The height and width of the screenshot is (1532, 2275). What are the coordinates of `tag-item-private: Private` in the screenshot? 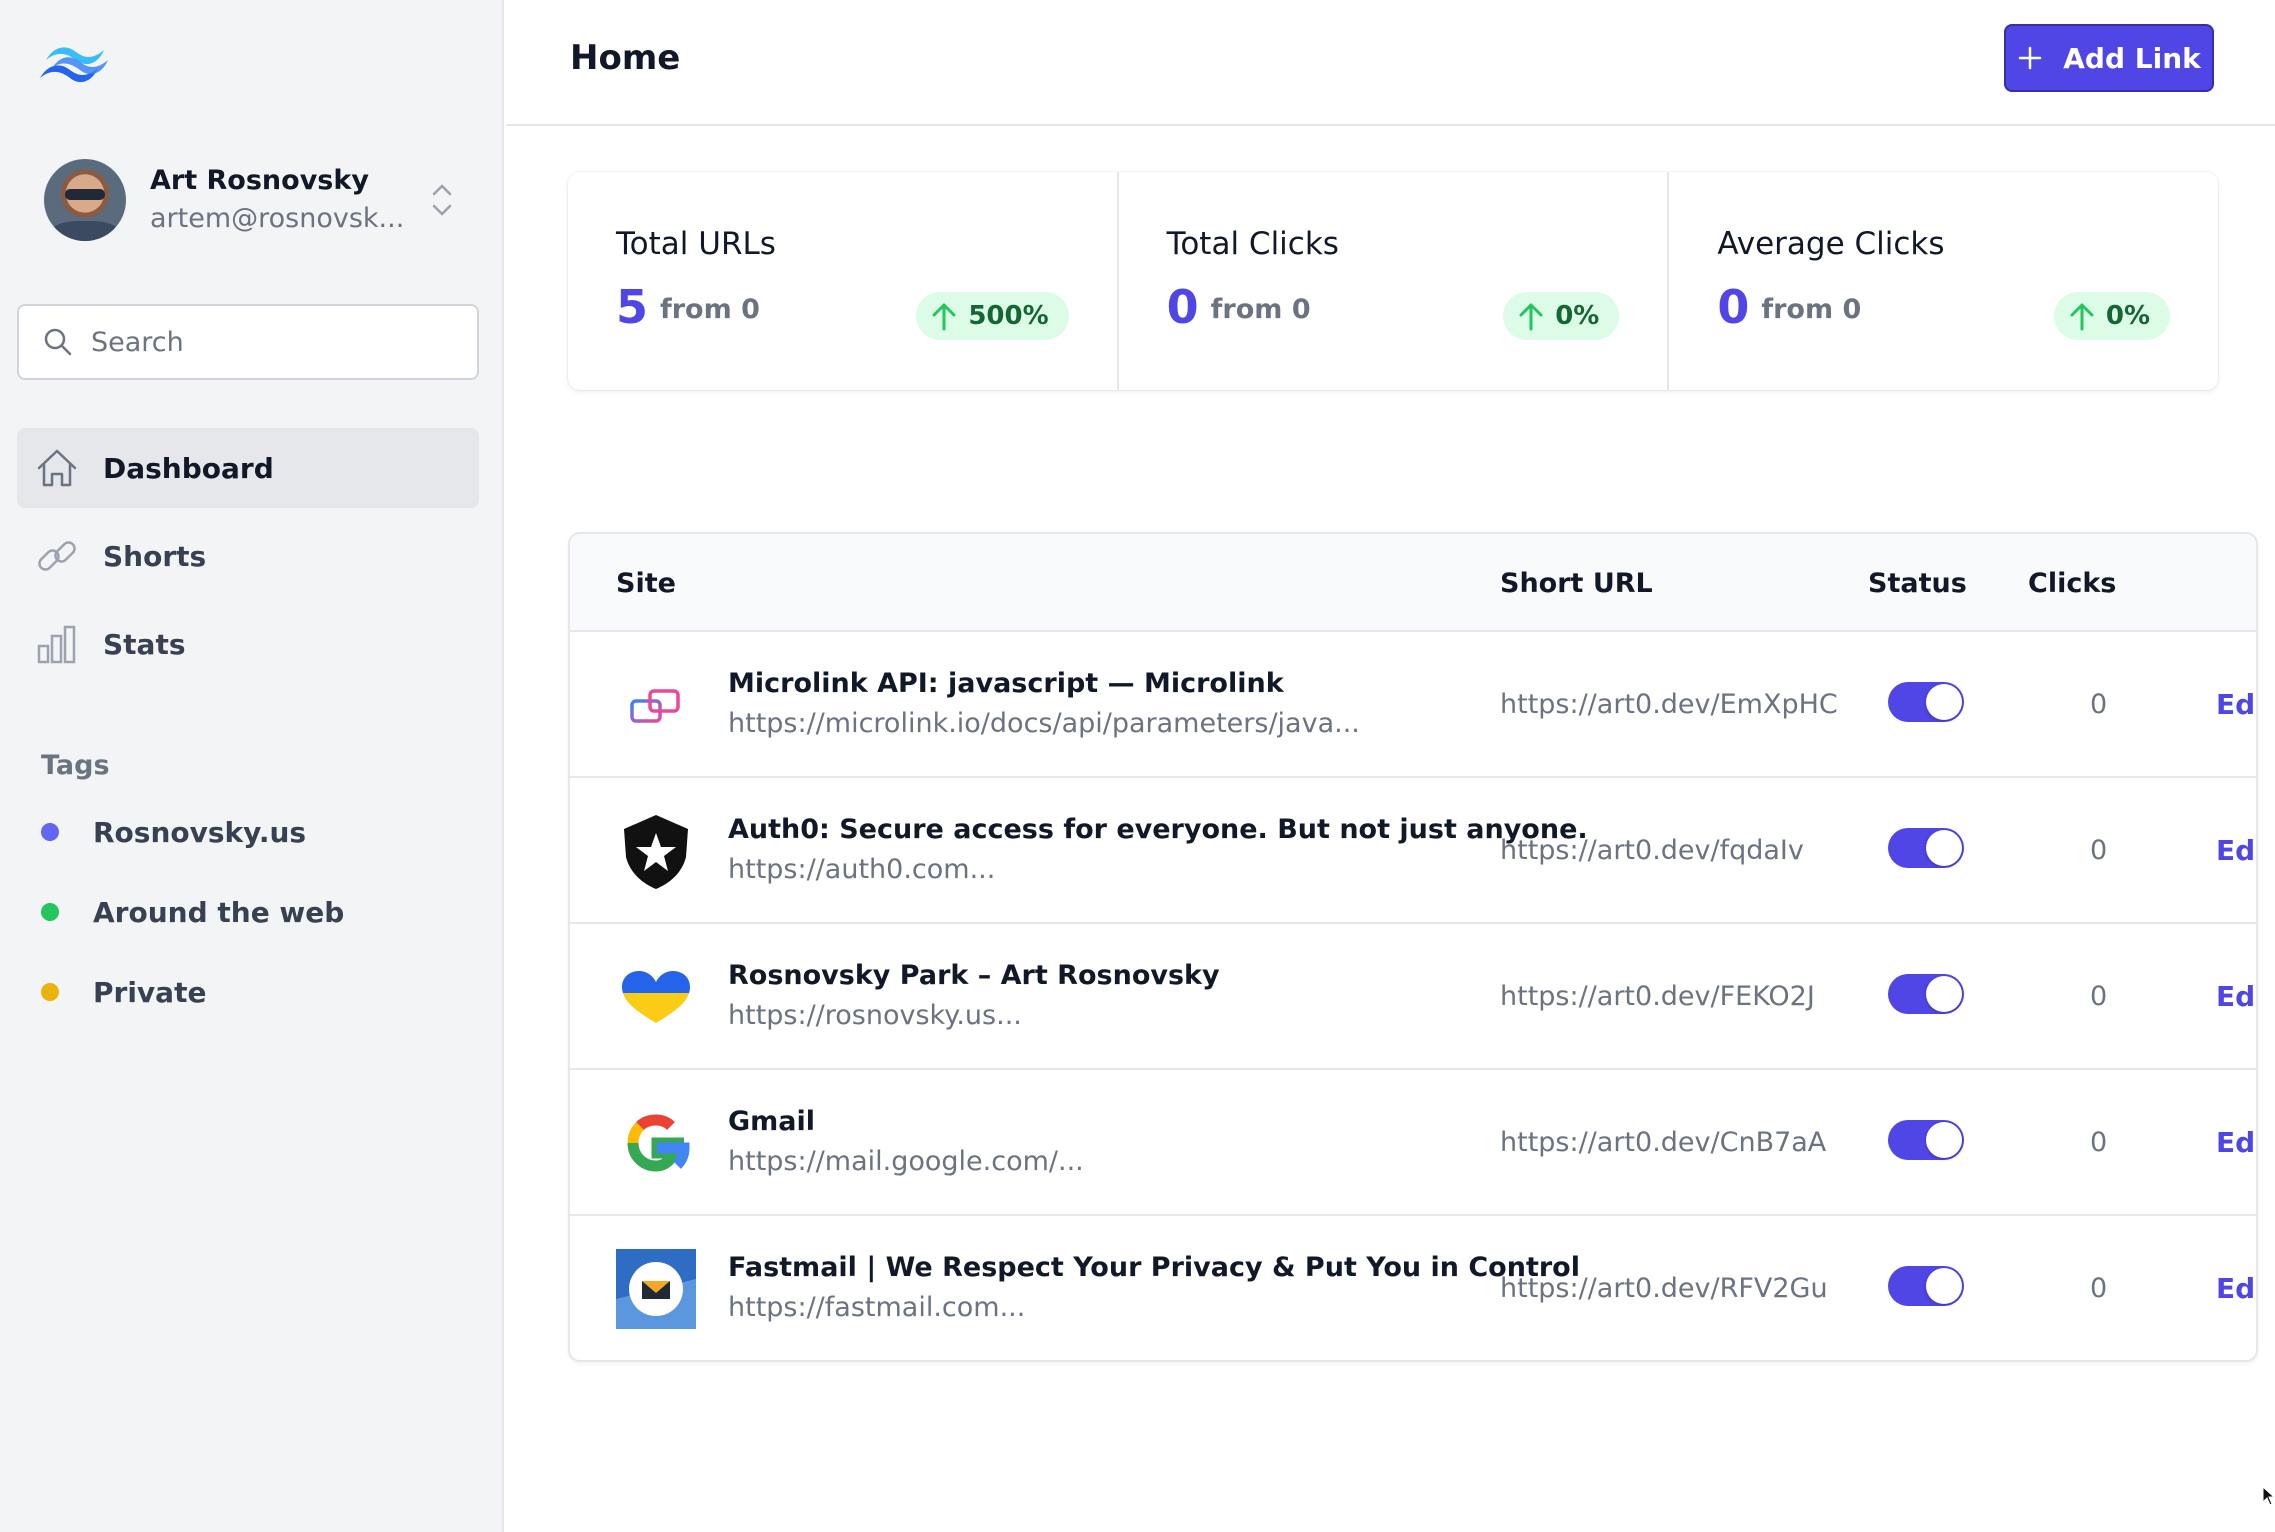 It's located at (248, 992).